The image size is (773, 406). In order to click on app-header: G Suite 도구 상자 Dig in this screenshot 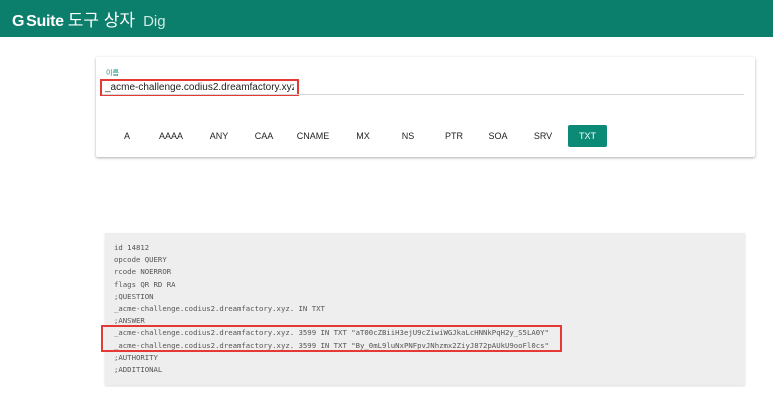, I will do `click(386, 18)`.